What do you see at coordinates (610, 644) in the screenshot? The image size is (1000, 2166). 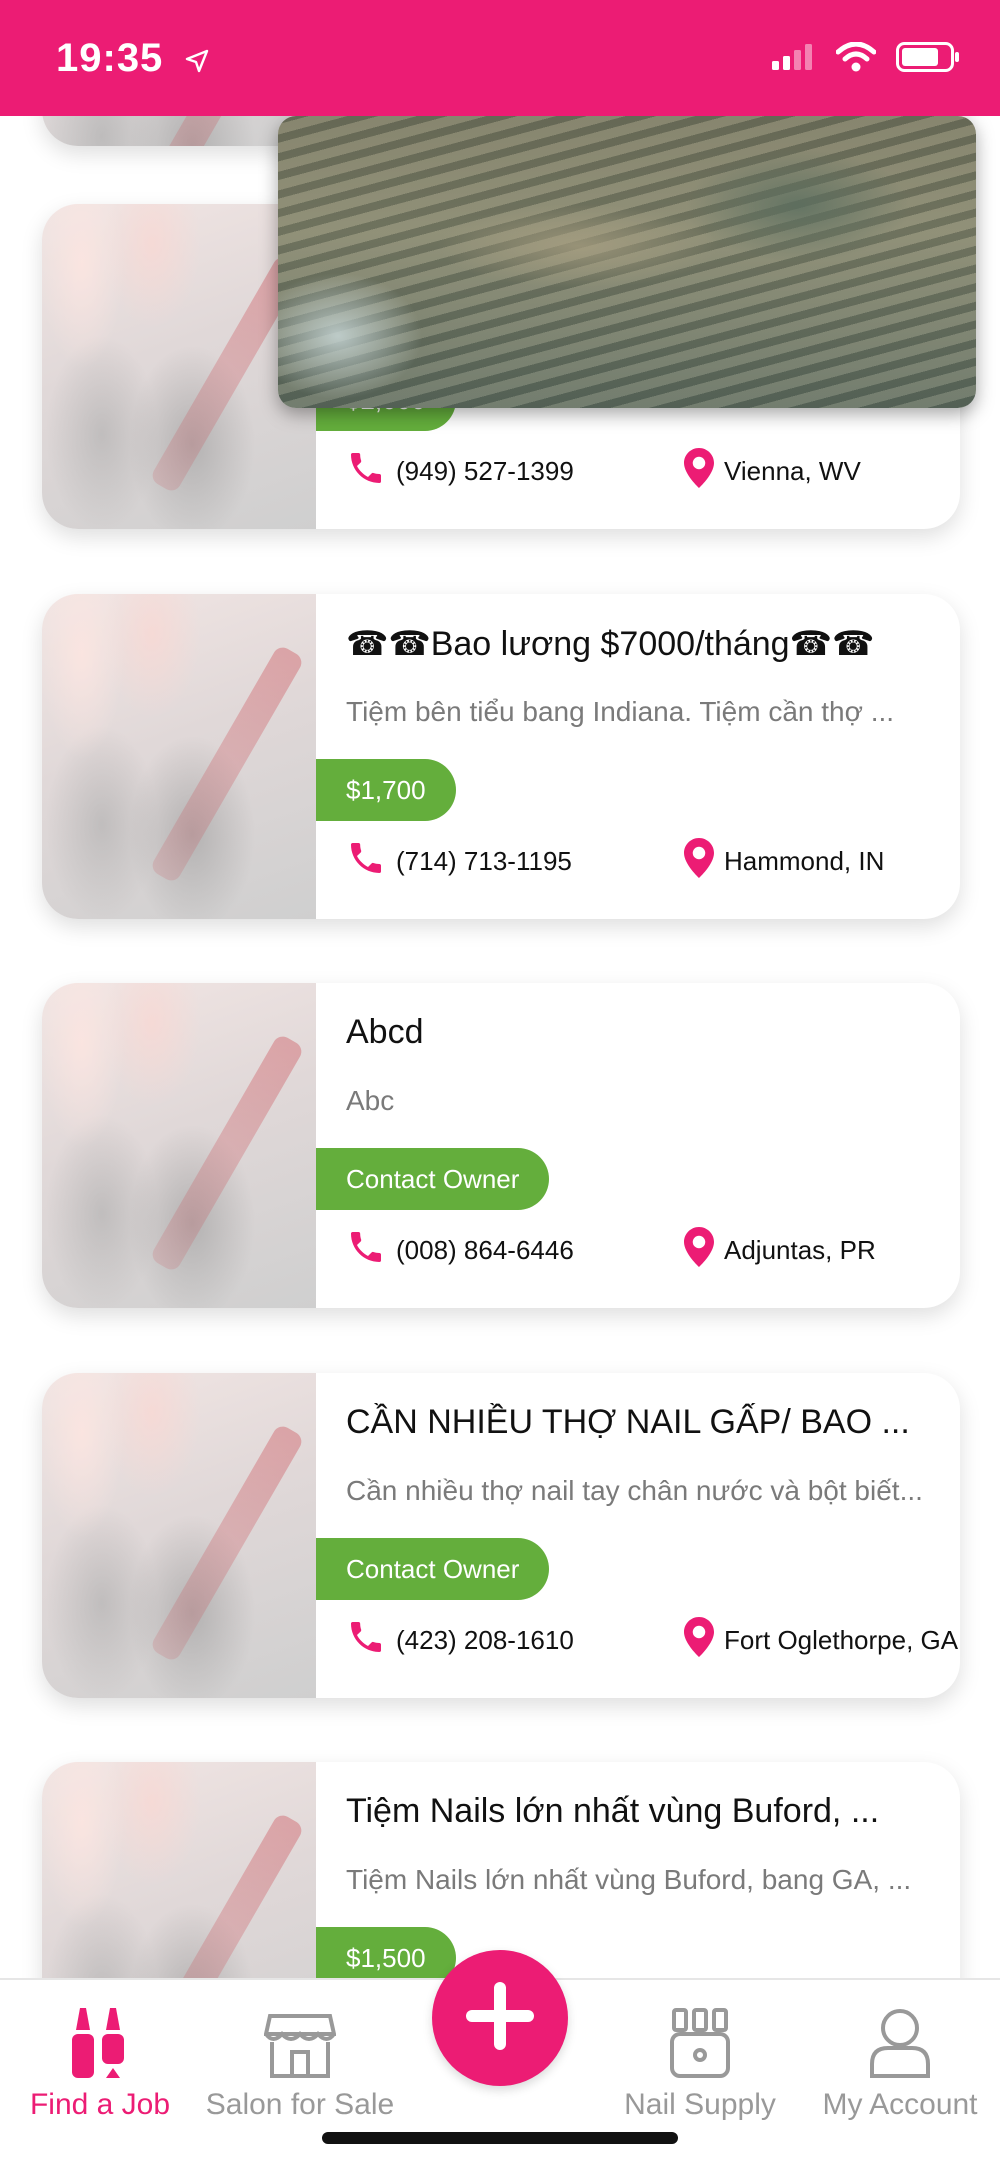 I see `listing-title: ☎☎Bao lương $7000/tháng☎☎` at bounding box center [610, 644].